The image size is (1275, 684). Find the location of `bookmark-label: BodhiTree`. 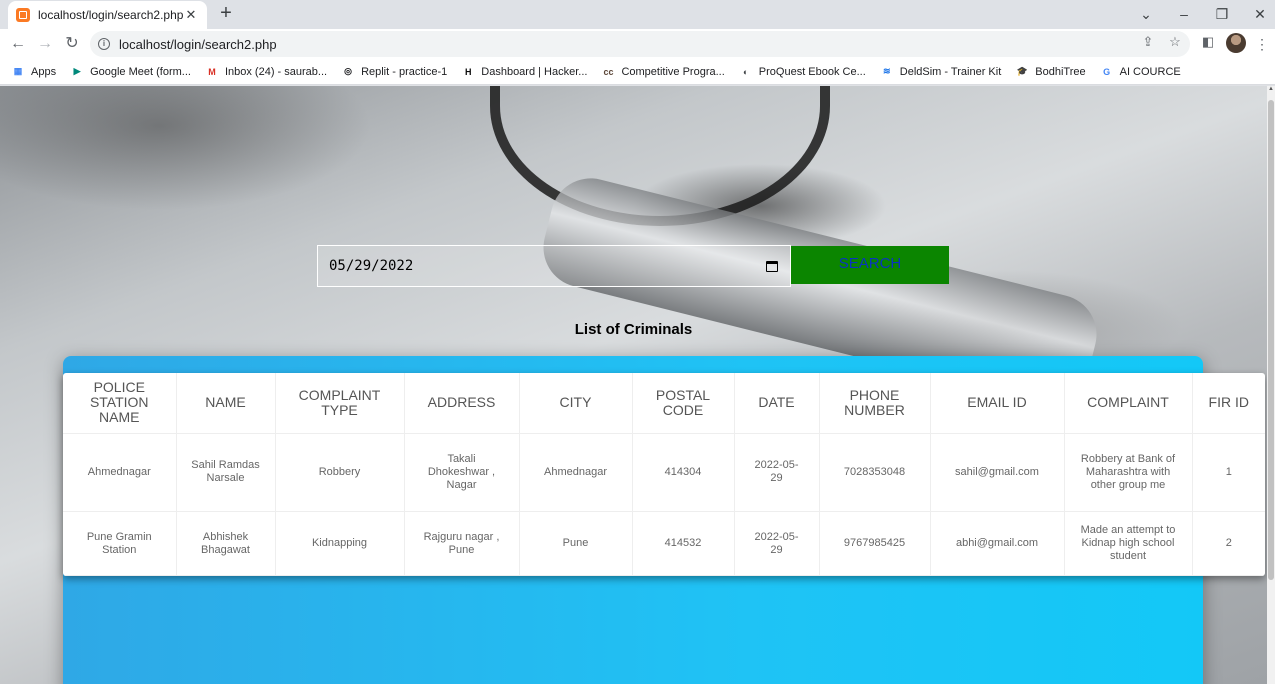

bookmark-label: BodhiTree is located at coordinates (1060, 71).